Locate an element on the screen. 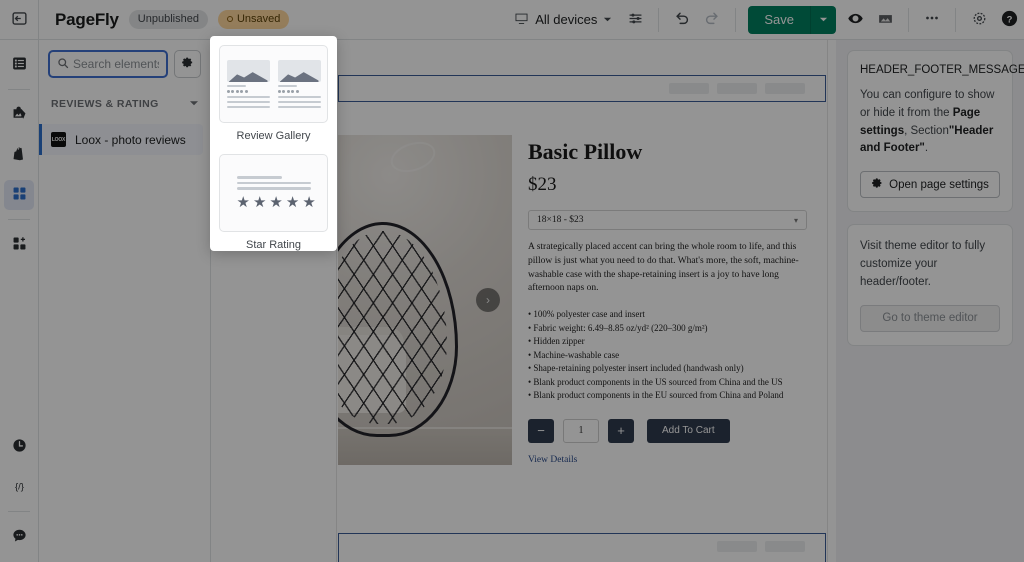 The image size is (1024, 562). more-options-button is located at coordinates (932, 20).